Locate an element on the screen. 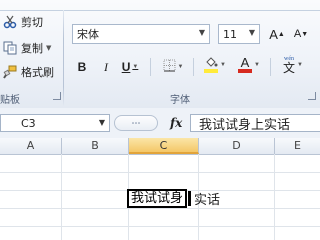 This screenshot has width=320, height=240. insert-function-button: fx is located at coordinates (176, 123).